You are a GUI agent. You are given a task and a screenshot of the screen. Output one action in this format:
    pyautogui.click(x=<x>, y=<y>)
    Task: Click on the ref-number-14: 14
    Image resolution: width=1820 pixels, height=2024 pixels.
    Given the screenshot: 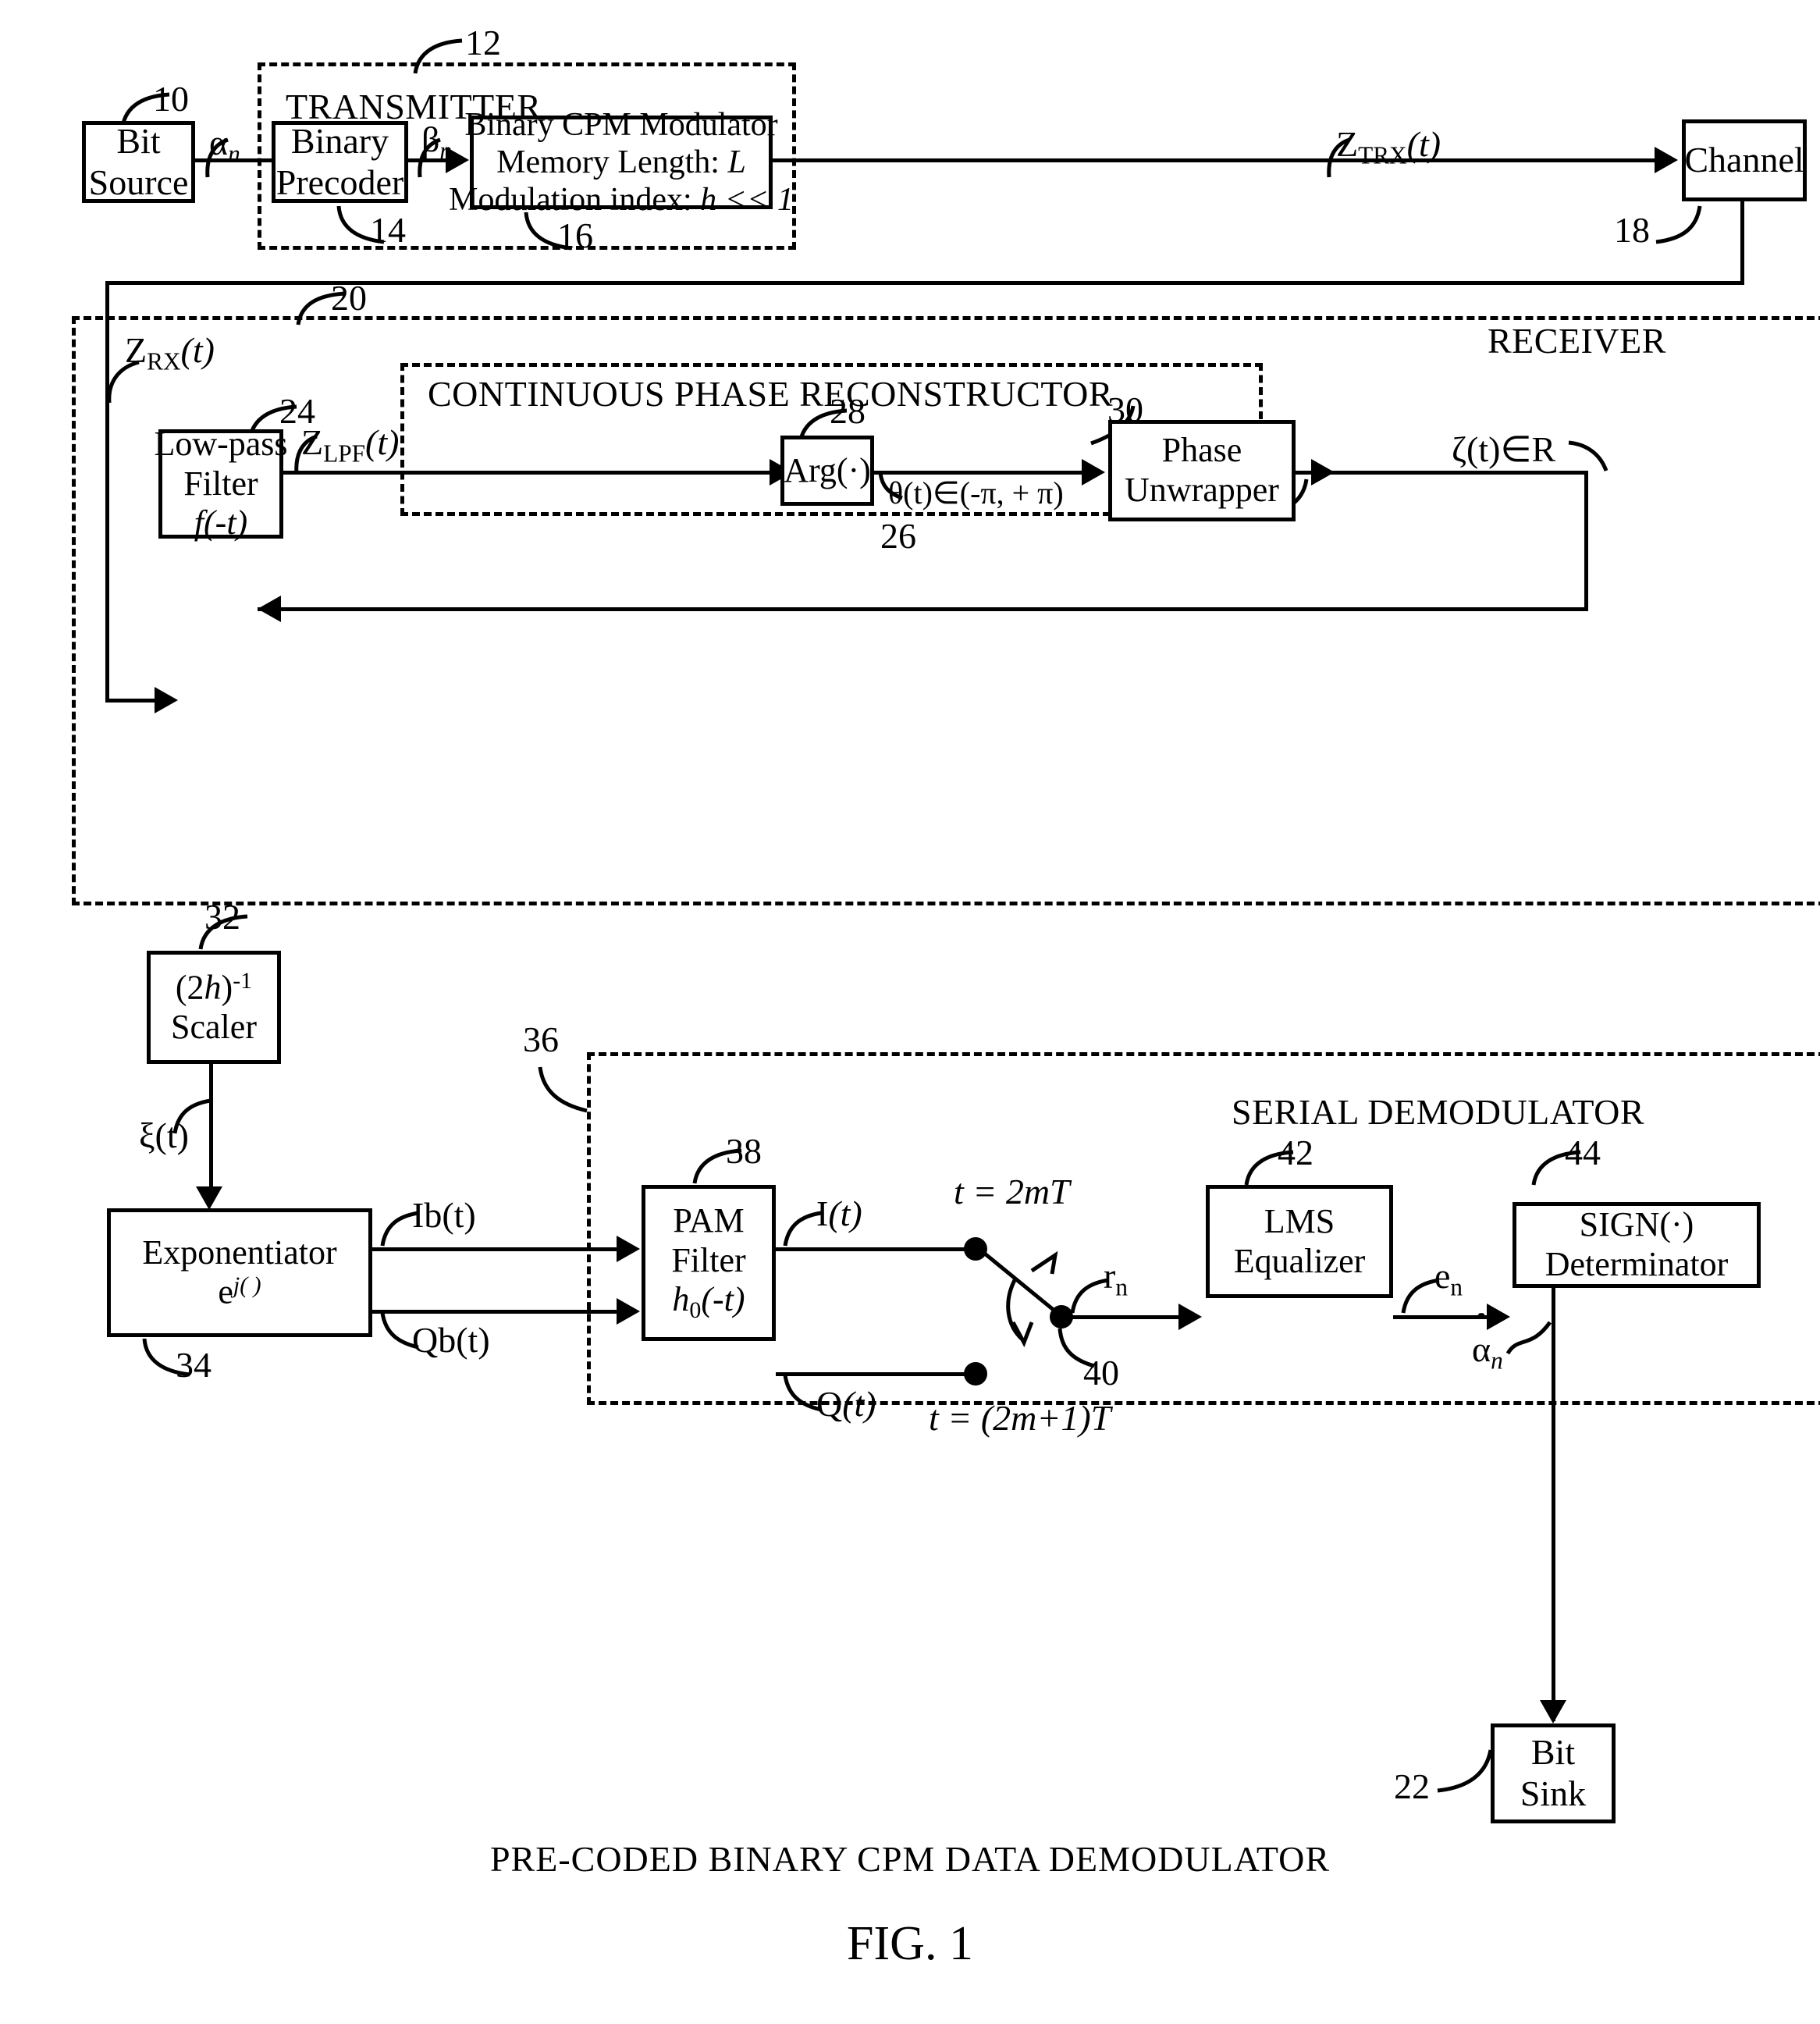 What is the action you would take?
    pyautogui.click(x=388, y=230)
    